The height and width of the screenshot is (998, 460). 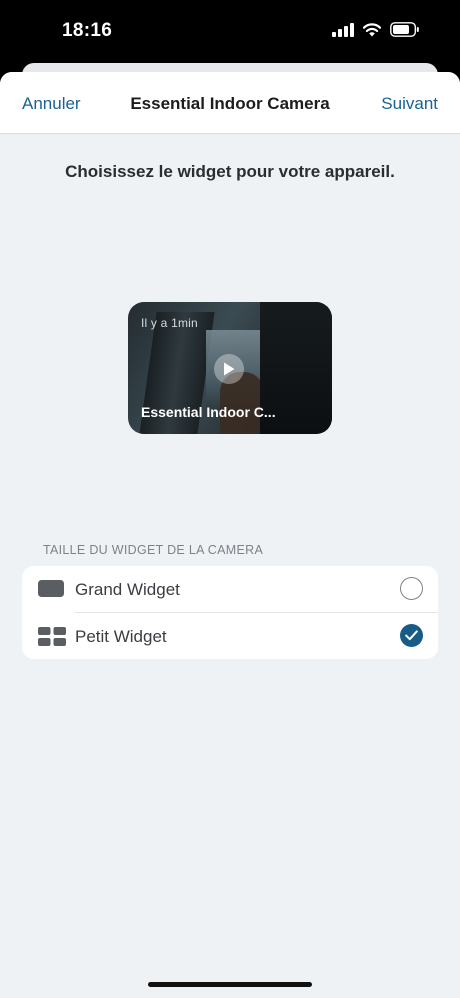 What do you see at coordinates (87, 30) in the screenshot?
I see `status-time: 18:16` at bounding box center [87, 30].